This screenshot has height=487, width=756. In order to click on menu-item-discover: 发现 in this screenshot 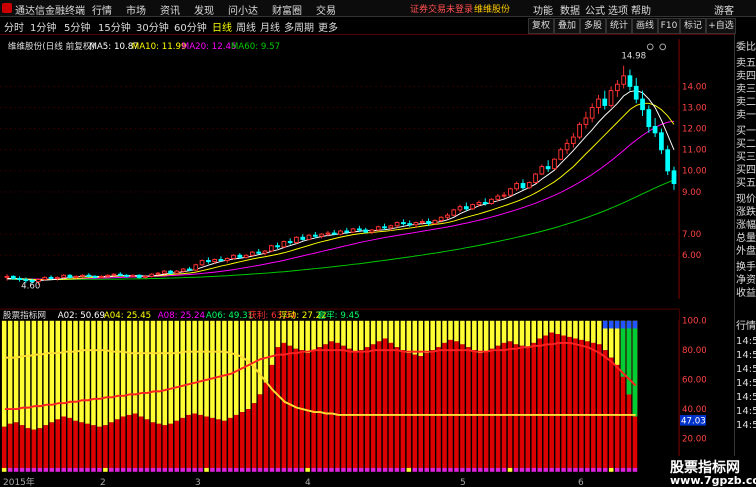, I will do `click(204, 9)`.